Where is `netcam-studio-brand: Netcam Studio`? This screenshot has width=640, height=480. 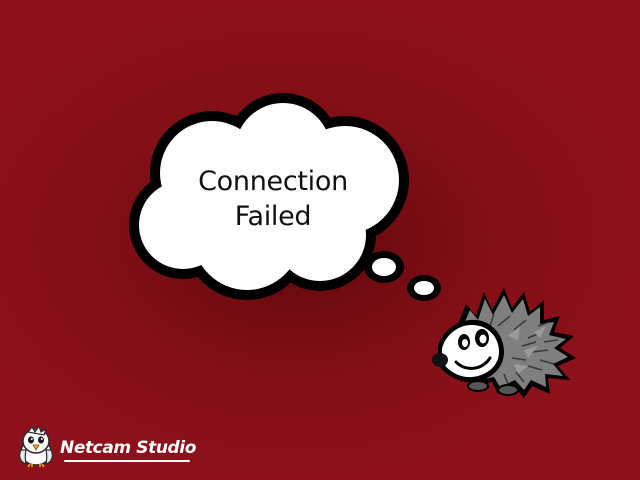 netcam-studio-brand: Netcam Studio is located at coordinates (105, 446).